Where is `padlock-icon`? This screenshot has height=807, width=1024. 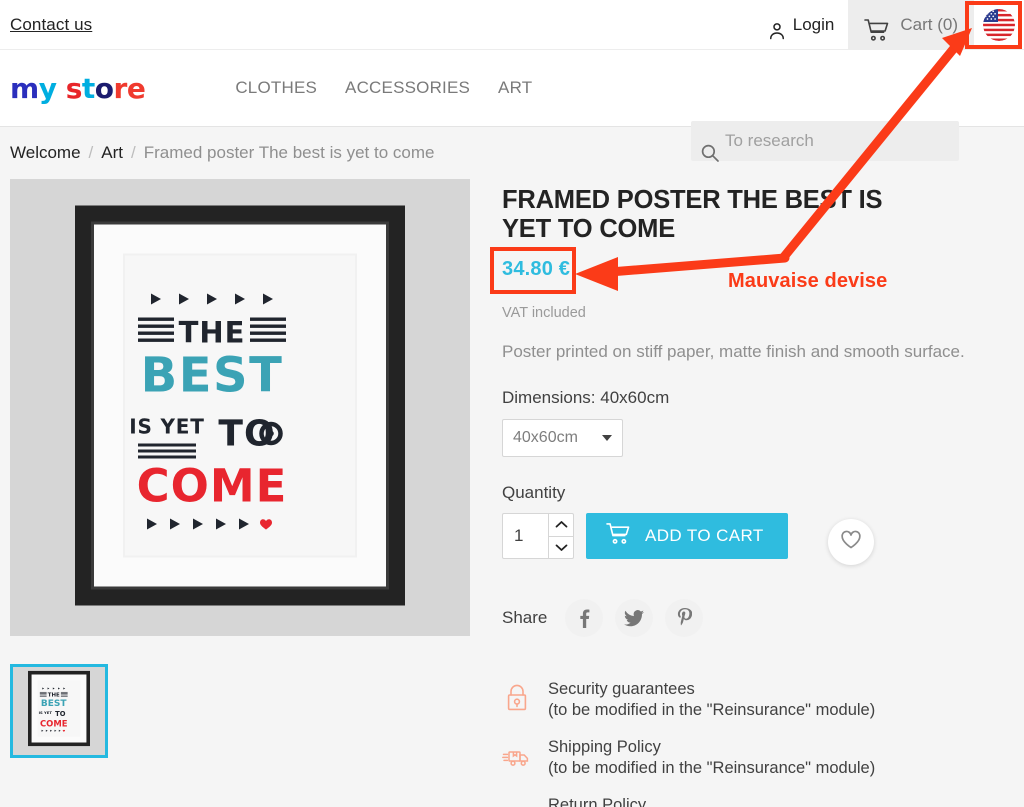
padlock-icon is located at coordinates (519, 699).